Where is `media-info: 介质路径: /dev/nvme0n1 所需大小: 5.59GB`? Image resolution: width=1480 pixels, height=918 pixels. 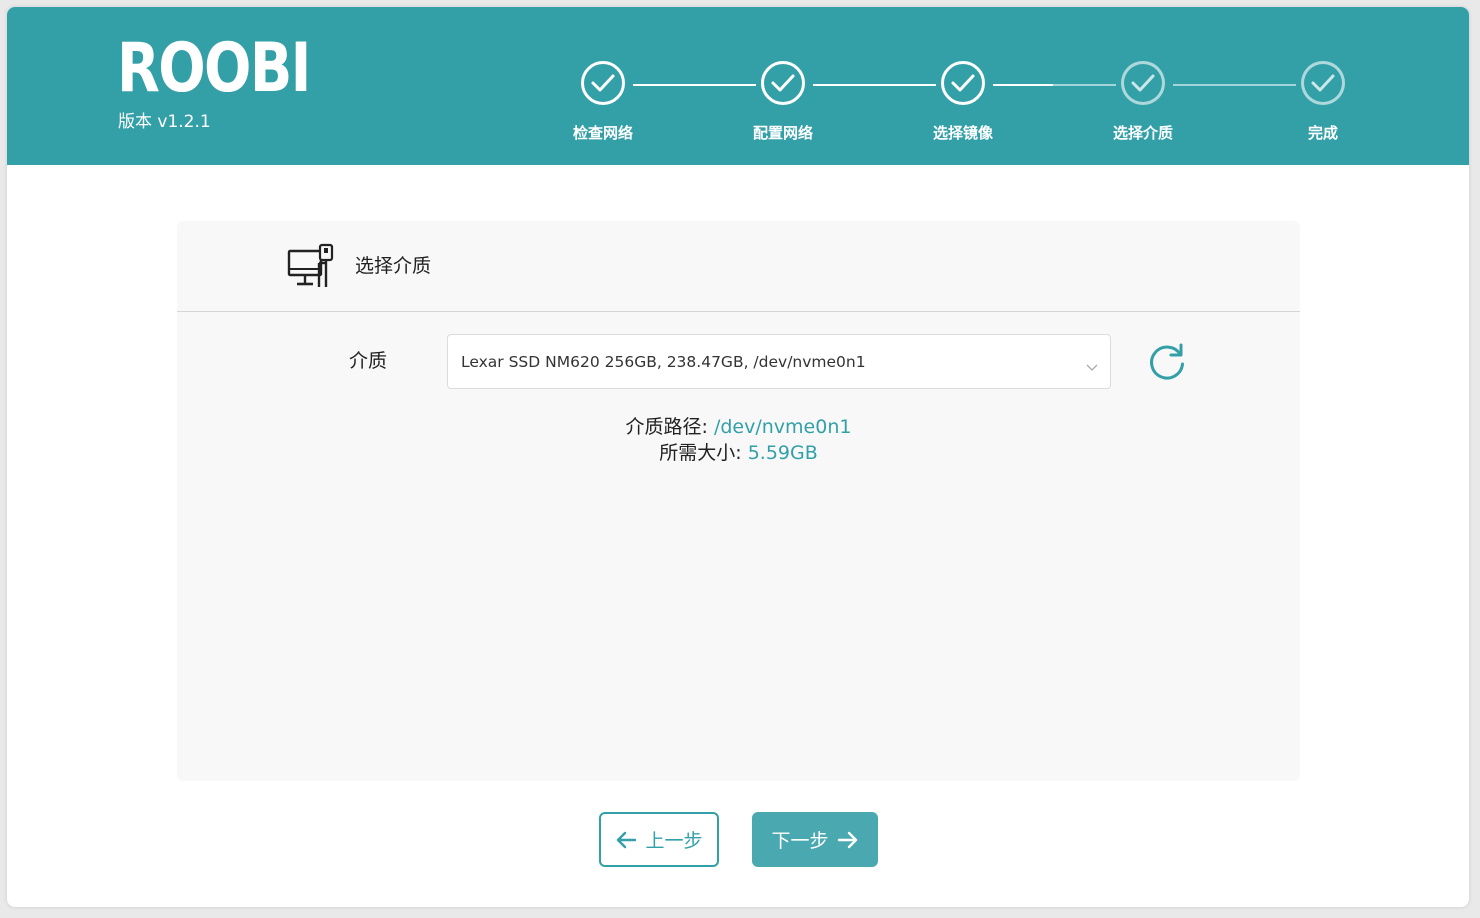
media-info: 介质路径: /dev/nvme0n1 所需大小: 5.59GB is located at coordinates (738, 440).